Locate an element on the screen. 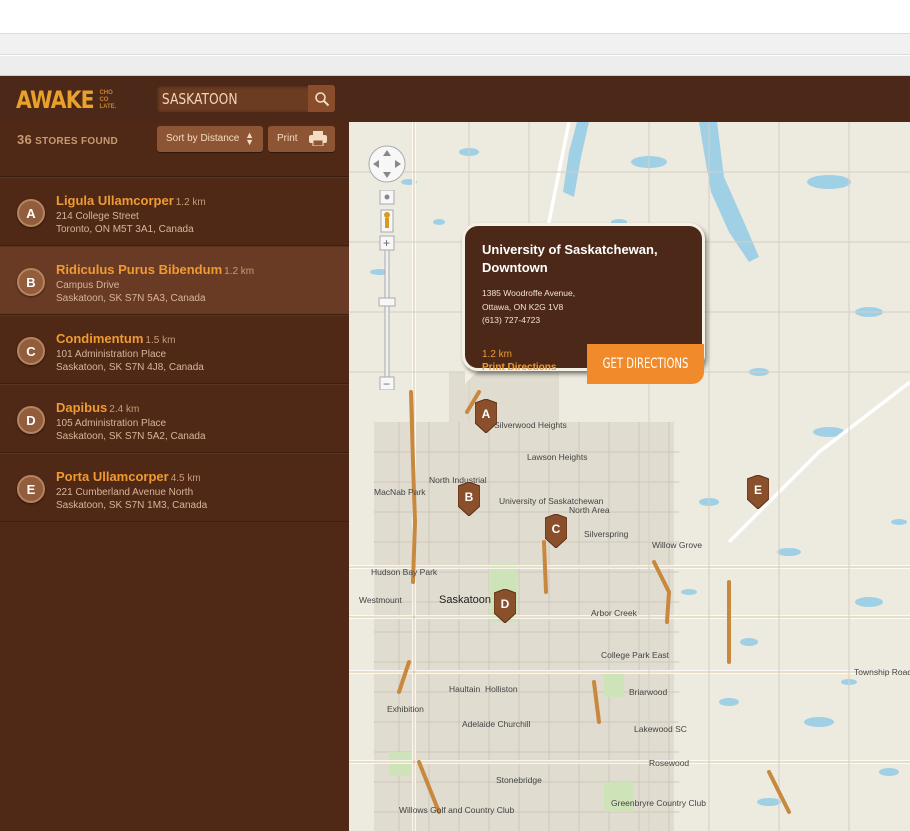 Image resolution: width=910 pixels, height=831 pixels. map-pin: C is located at coordinates (556, 531).